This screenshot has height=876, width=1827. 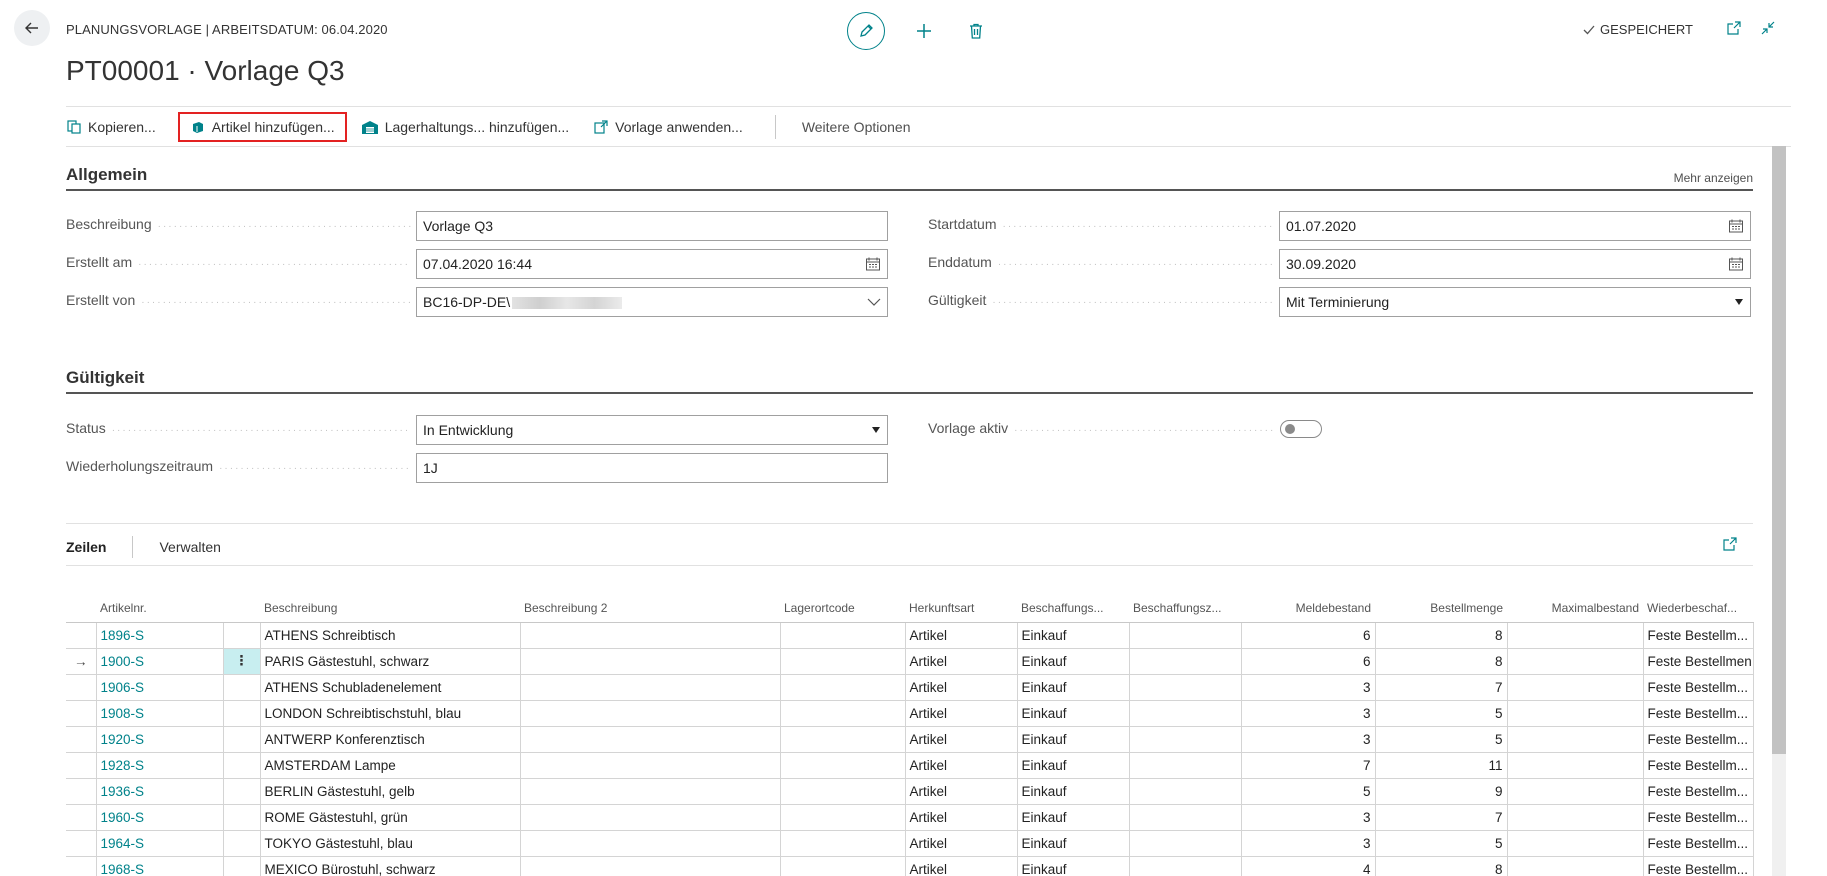 I want to click on created-by-input: BC16-DP-DE\, so click(x=652, y=302).